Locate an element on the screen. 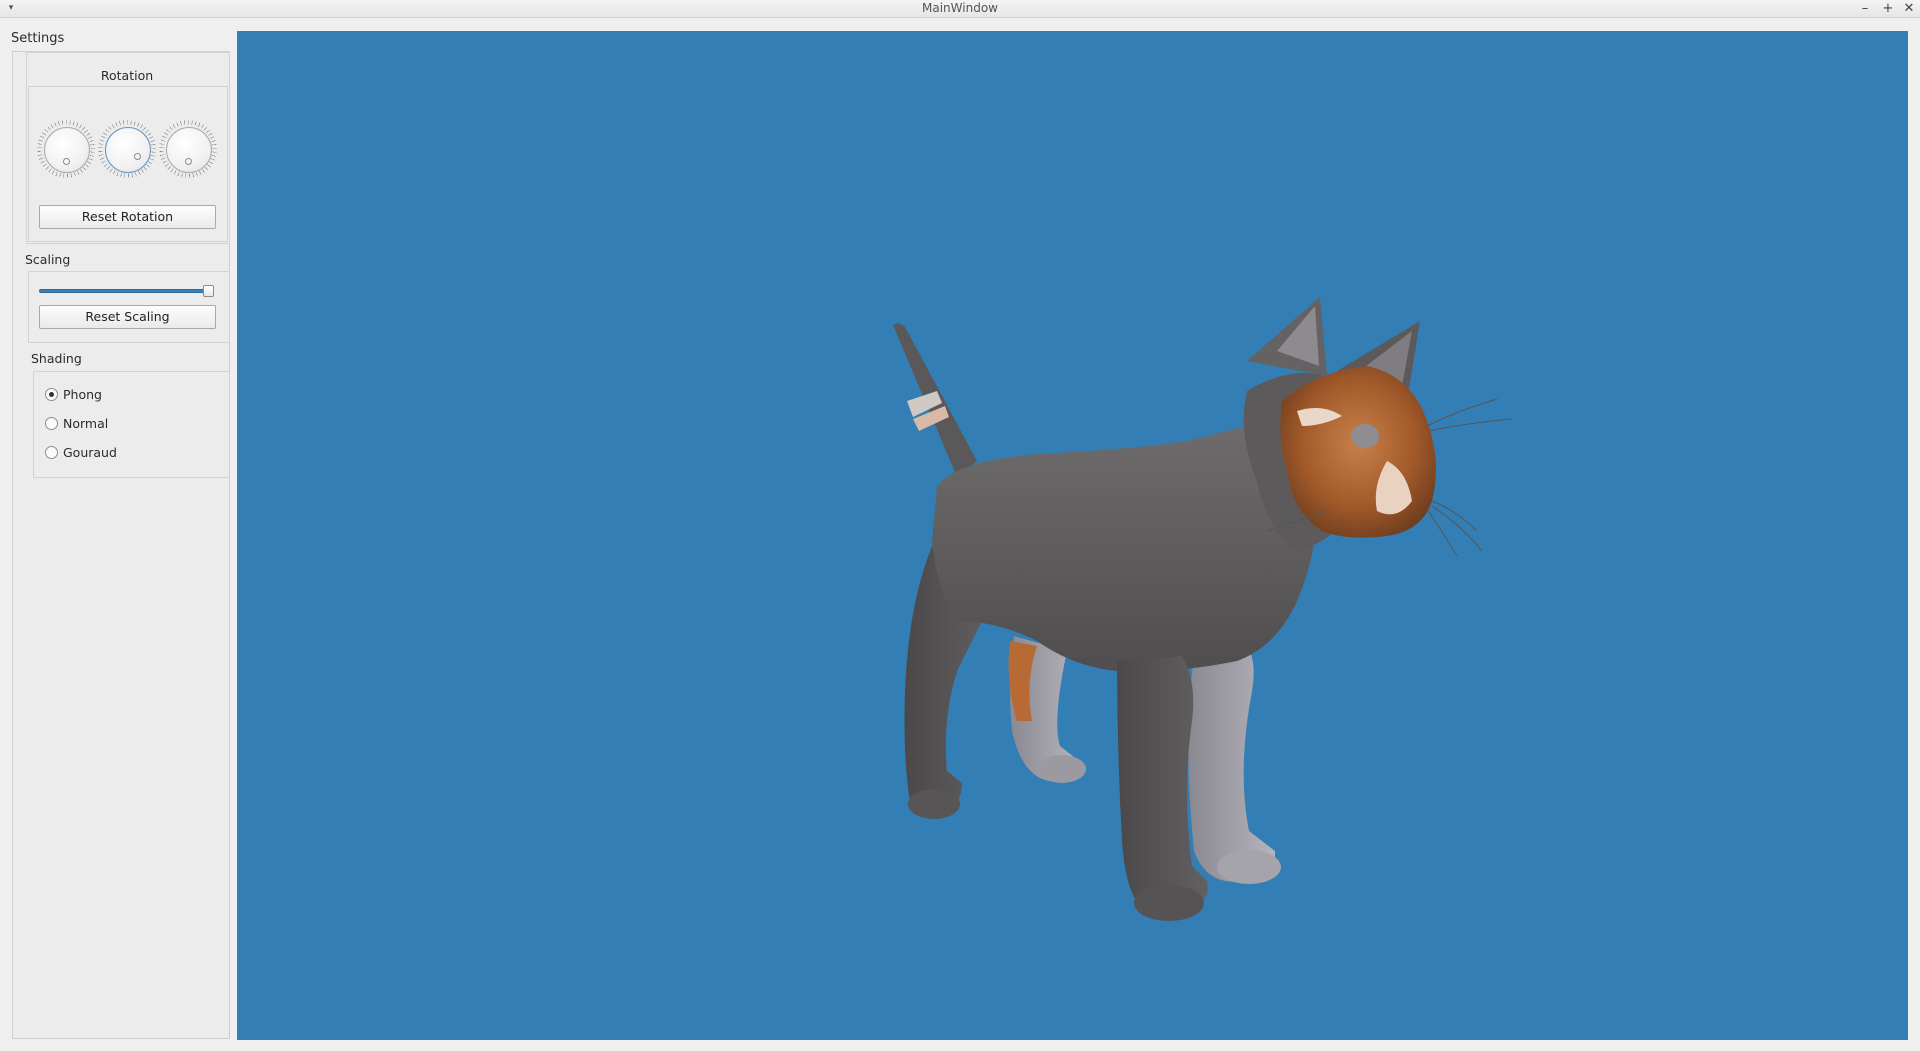 The image size is (1920, 1051). phong-label: Phong is located at coordinates (82, 394).